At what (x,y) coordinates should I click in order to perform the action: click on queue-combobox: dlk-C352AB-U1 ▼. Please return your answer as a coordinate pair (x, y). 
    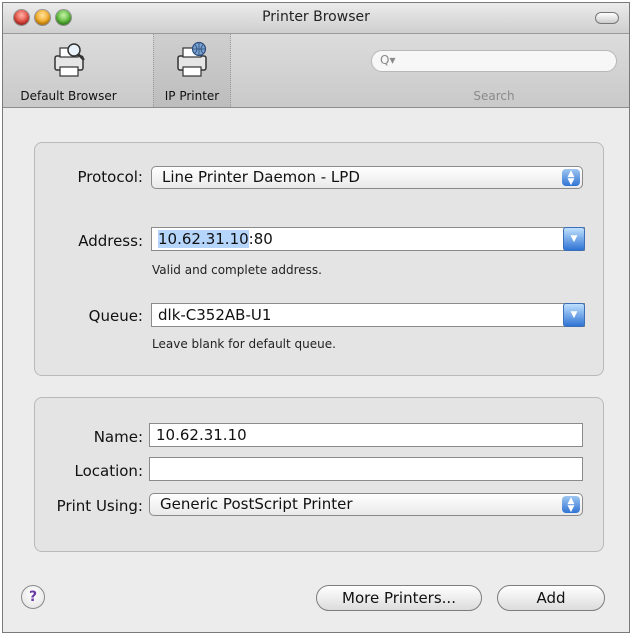
    Looking at the image, I should click on (368, 315).